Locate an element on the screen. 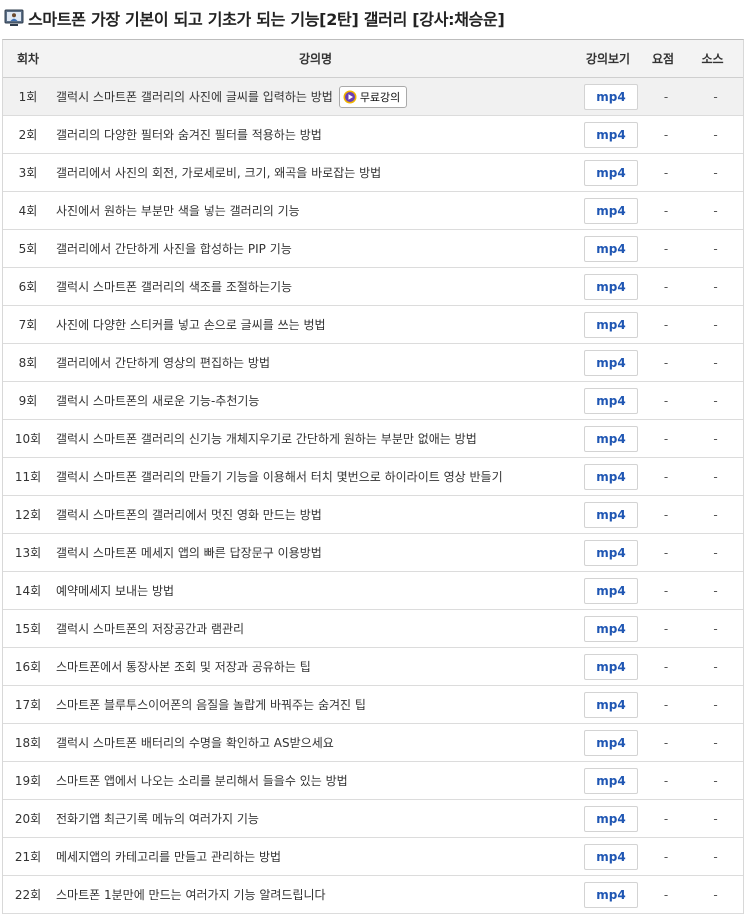 This screenshot has height=915, width=744. lecture-title-cell: 스마트폰 앱에서 나오는 소리를 분리해서 들을수 있는 방법 is located at coordinates (317, 780).